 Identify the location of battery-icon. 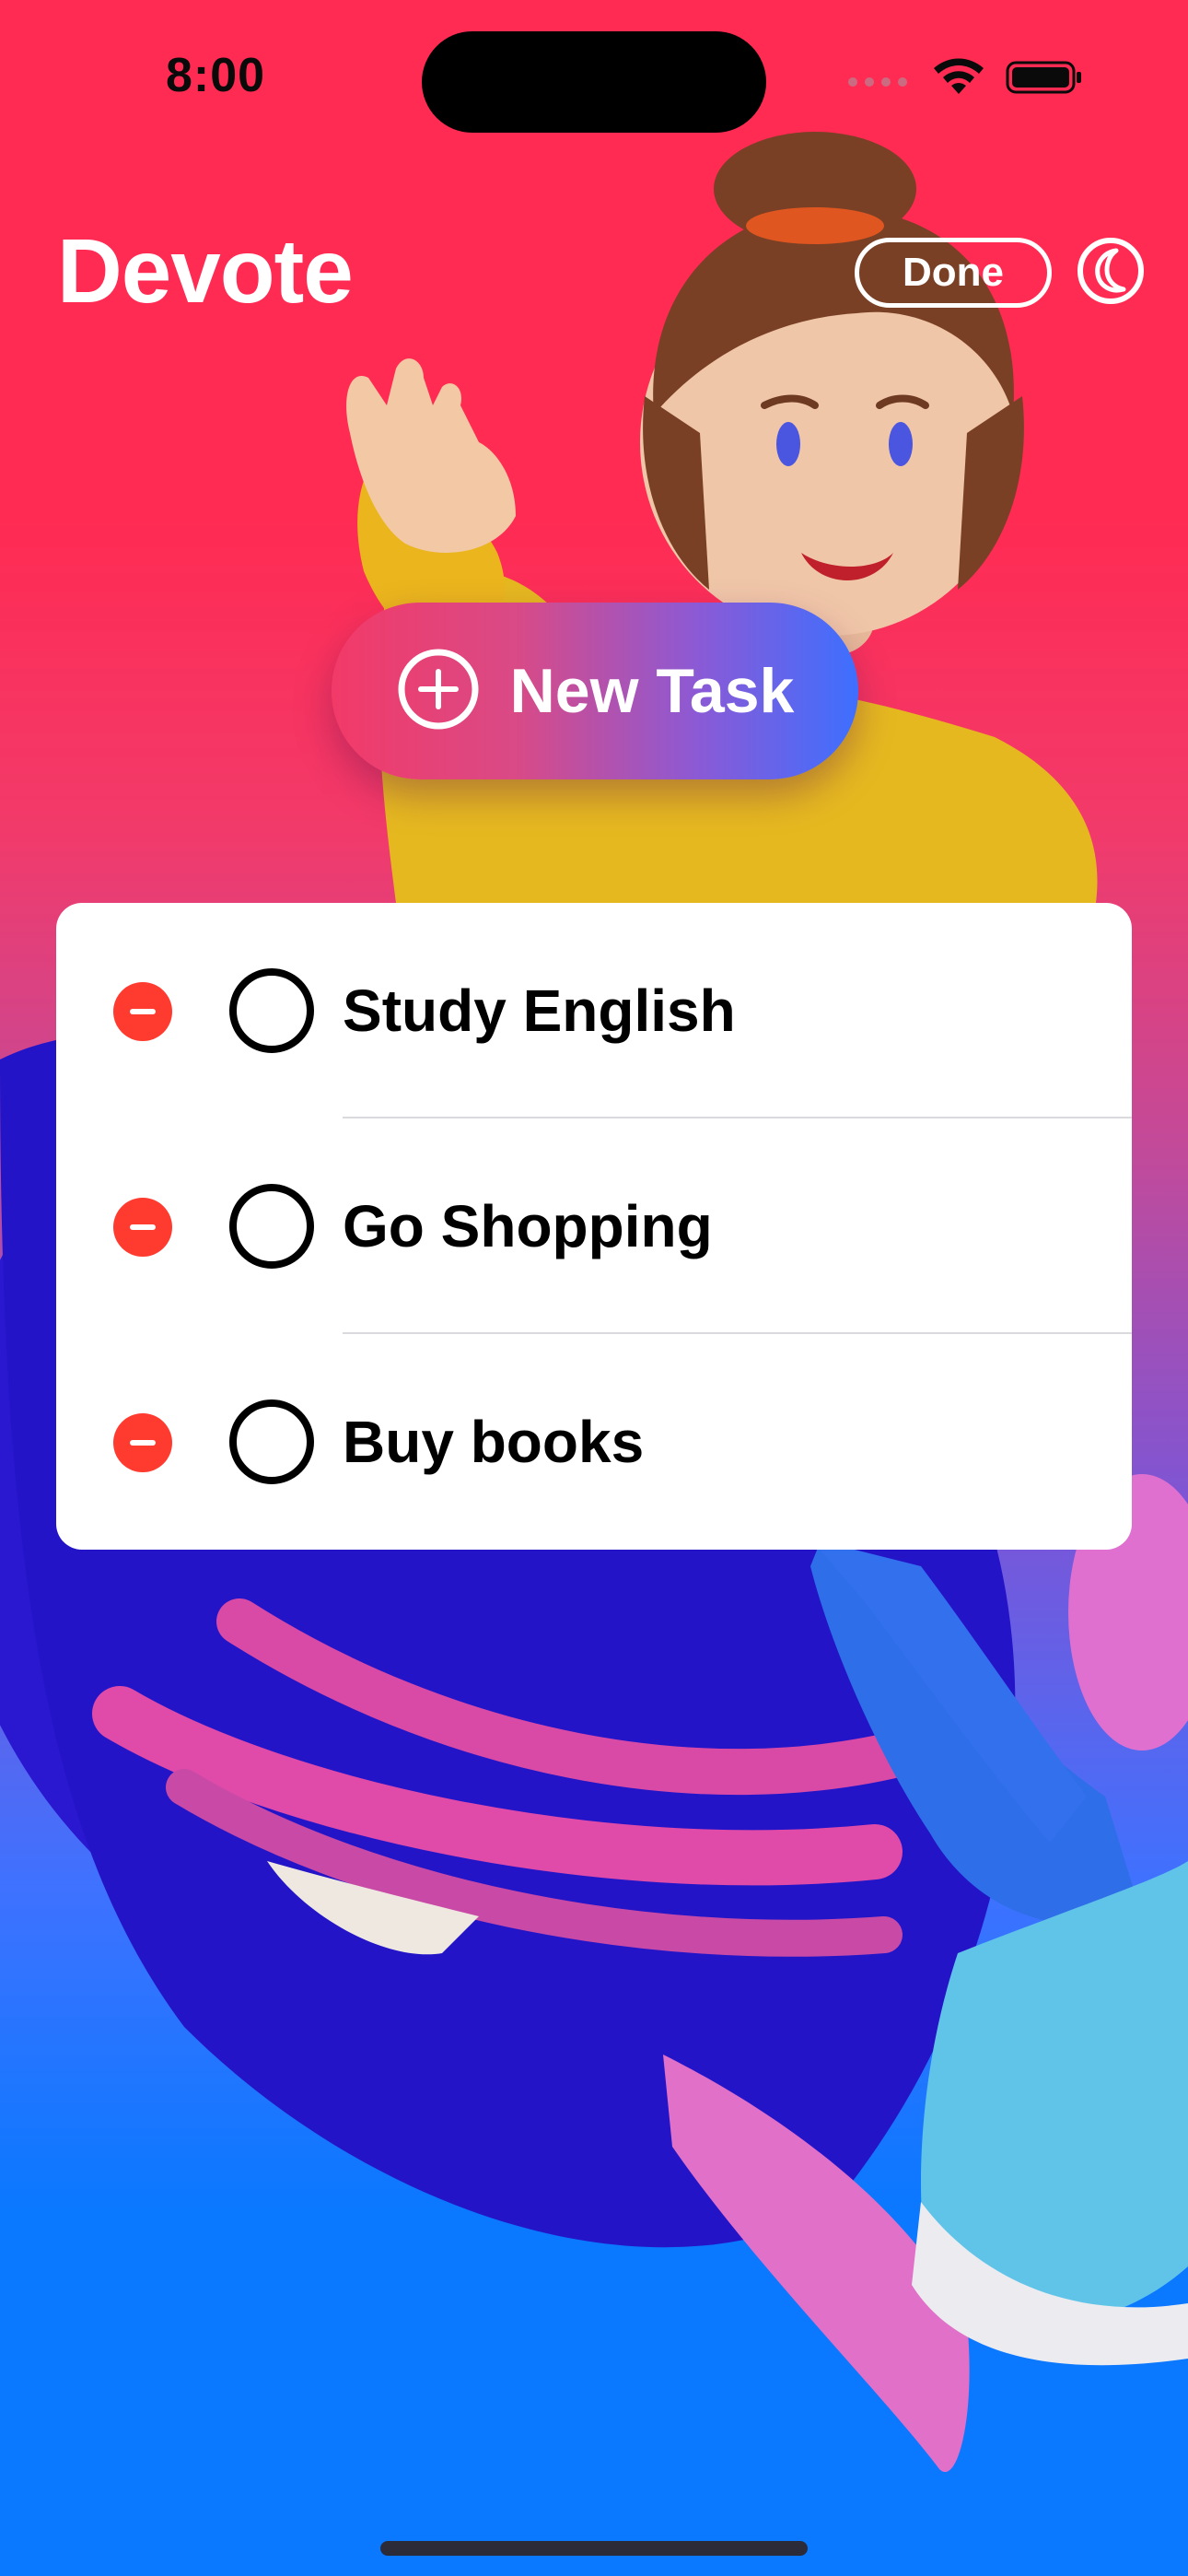
(1044, 79).